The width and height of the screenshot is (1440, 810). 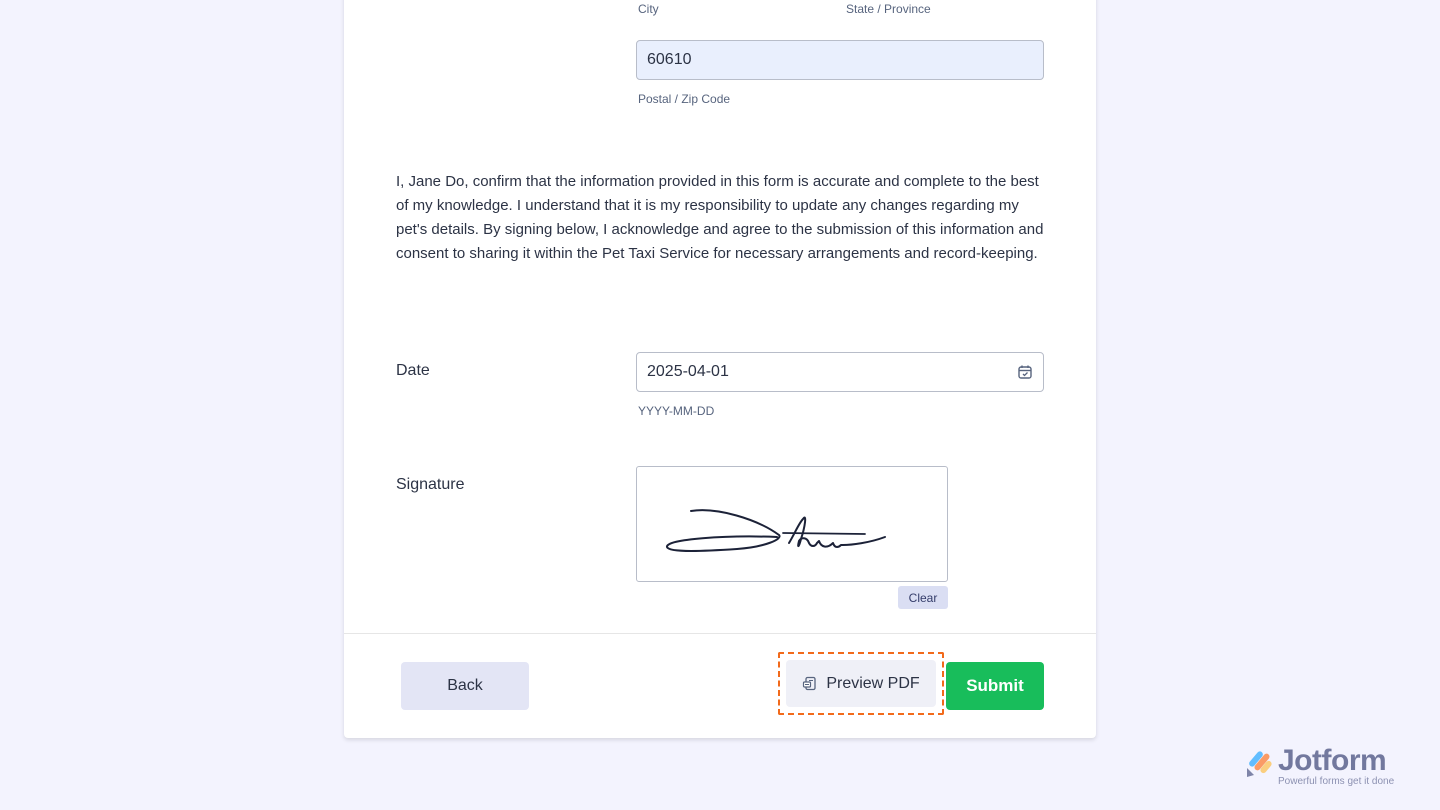 What do you see at coordinates (430, 484) in the screenshot?
I see `signature-label: Signature` at bounding box center [430, 484].